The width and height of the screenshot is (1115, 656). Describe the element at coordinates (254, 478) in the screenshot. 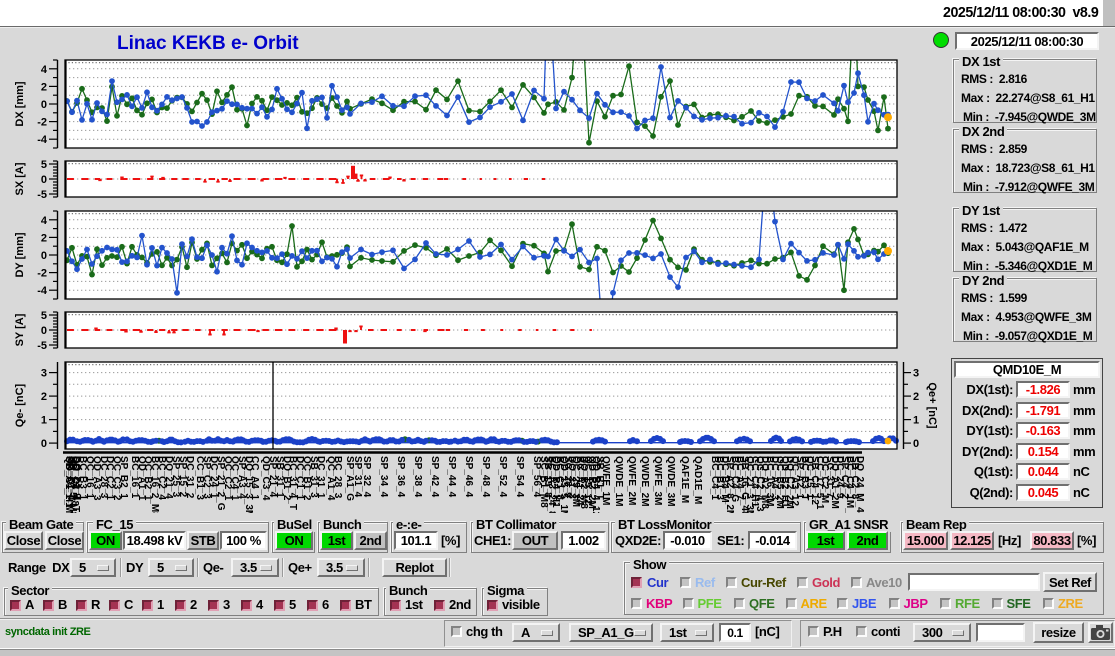

I see `svg-text: CC_A4_1` at that location.